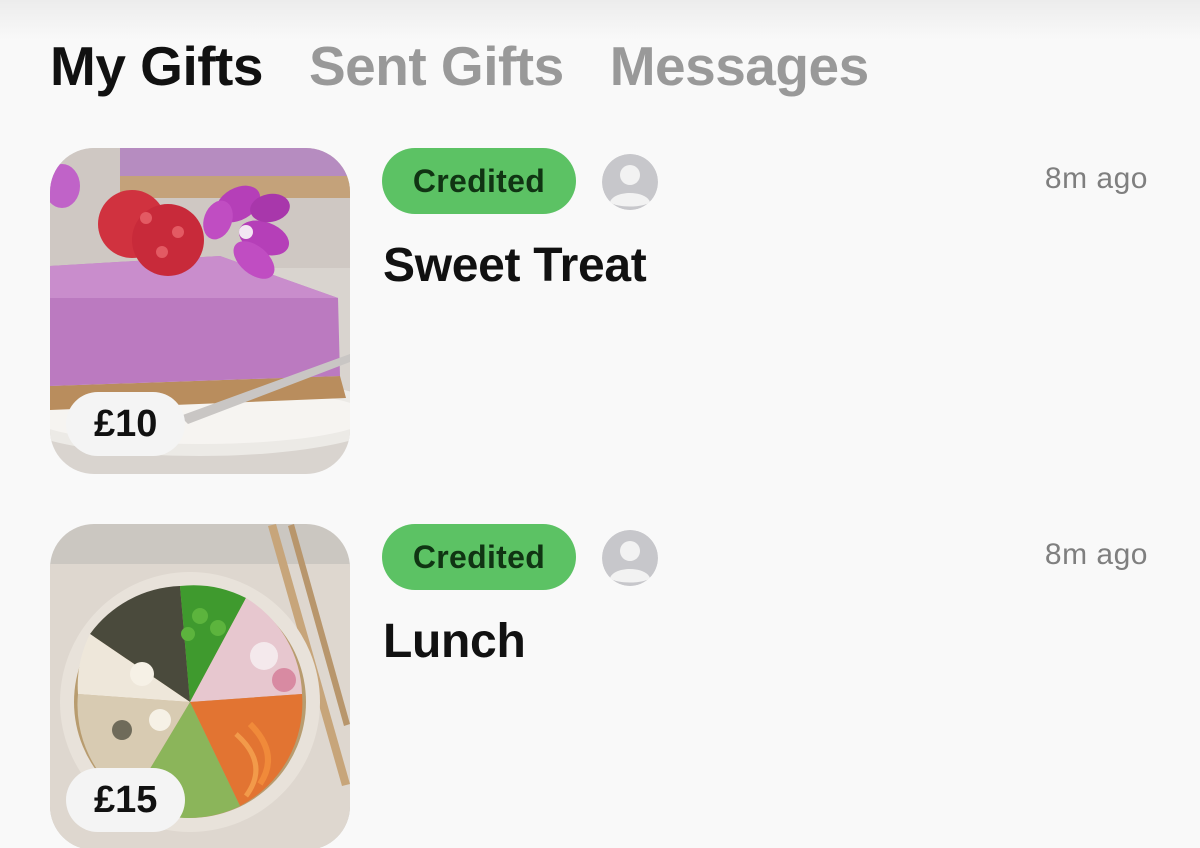 The image size is (1200, 848). I want to click on tab-my-gifts: My Gifts, so click(156, 66).